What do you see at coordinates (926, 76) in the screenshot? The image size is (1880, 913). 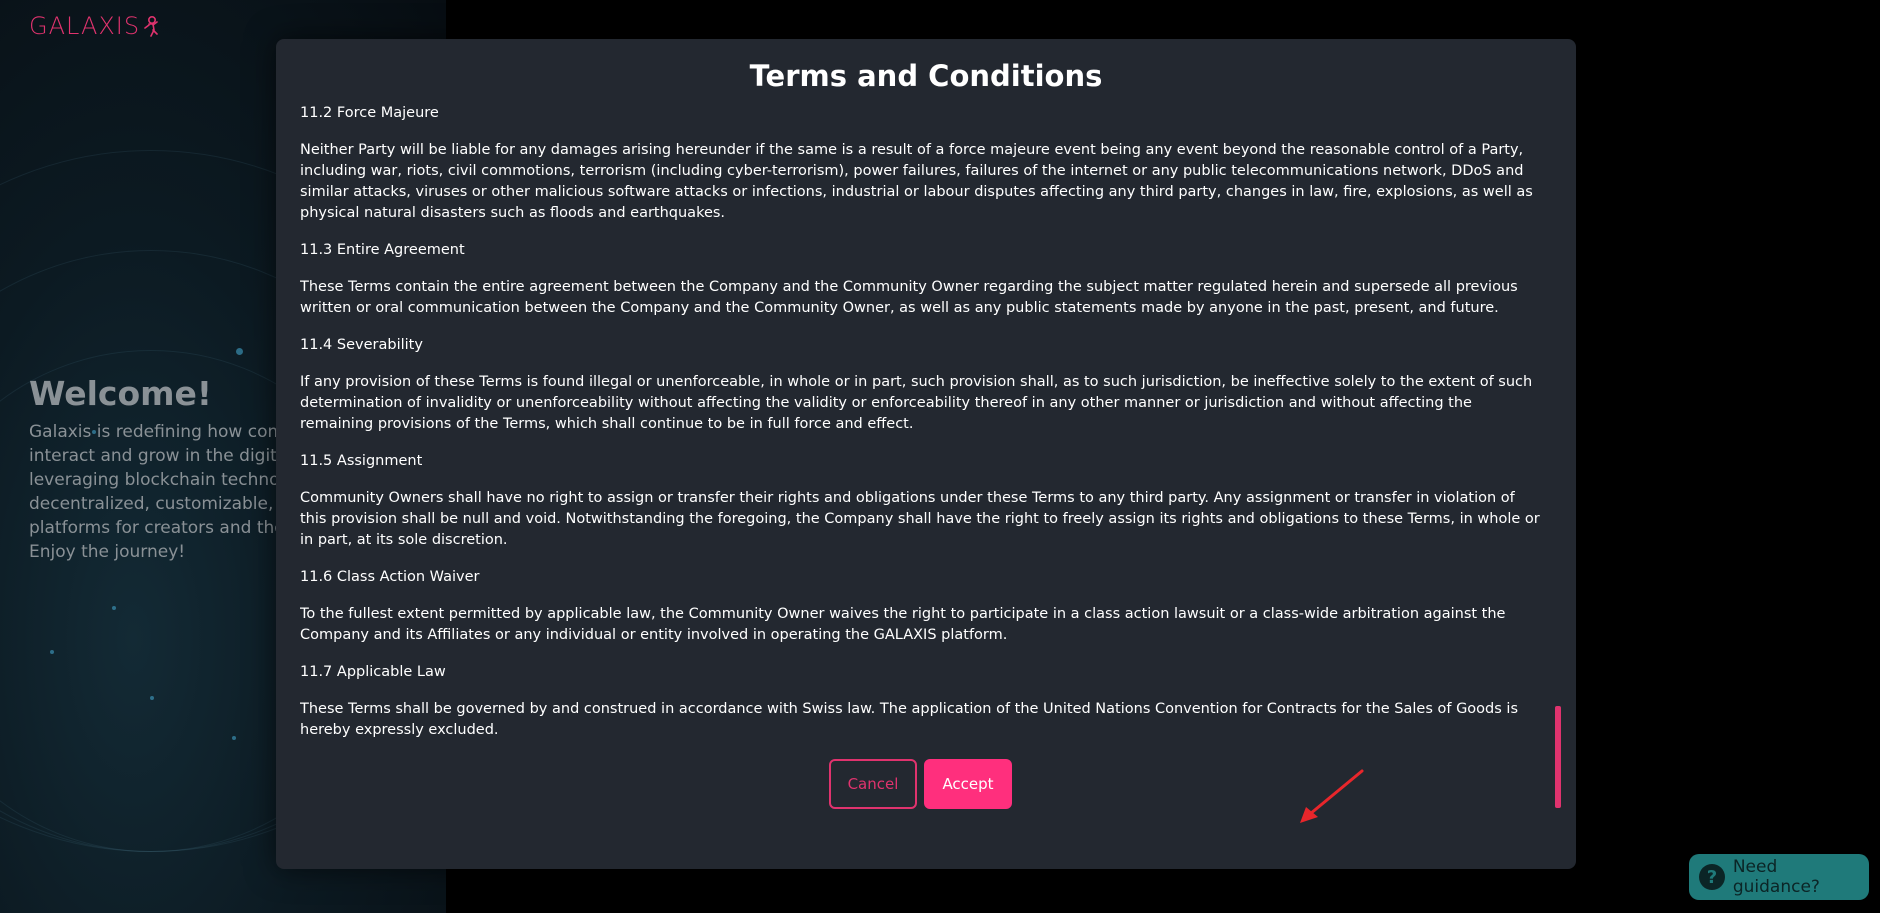 I see `modal-title: Terms and Conditions` at bounding box center [926, 76].